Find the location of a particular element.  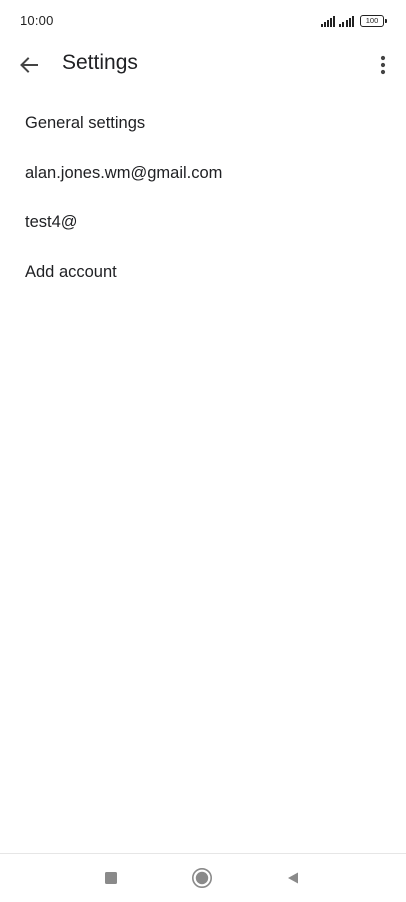

page-title: Settings is located at coordinates (100, 62).